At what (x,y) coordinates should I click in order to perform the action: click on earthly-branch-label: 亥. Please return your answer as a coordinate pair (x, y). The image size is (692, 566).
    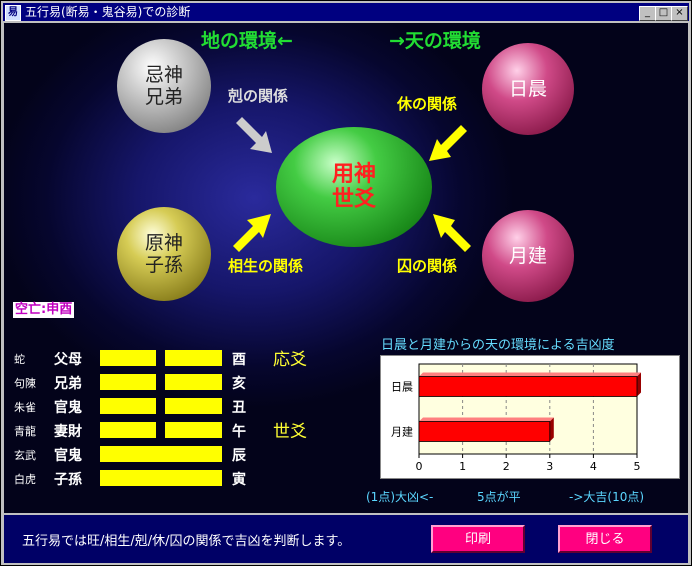
    Looking at the image, I should click on (239, 384).